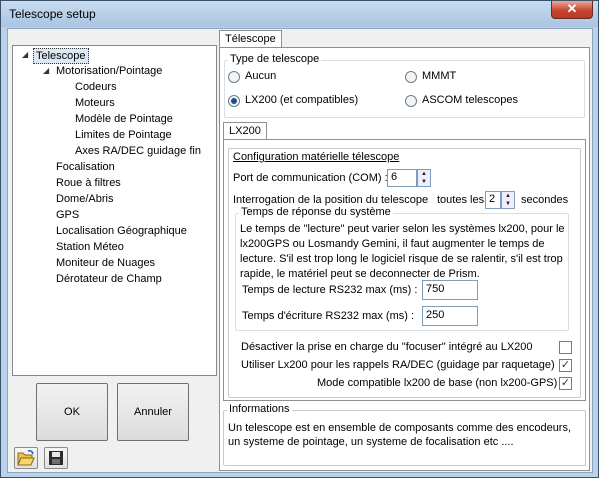 This screenshot has width=599, height=478. I want to click on save-icon, so click(56, 458).